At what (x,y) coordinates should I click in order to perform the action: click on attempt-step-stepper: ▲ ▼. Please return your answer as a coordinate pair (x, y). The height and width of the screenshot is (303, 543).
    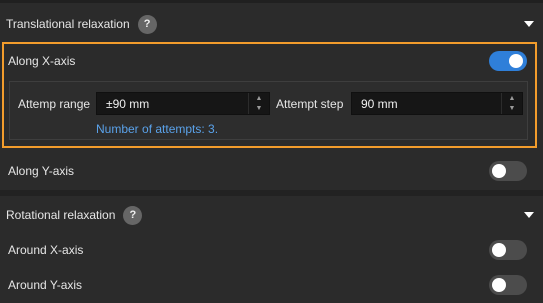
    Looking at the image, I should click on (511, 103).